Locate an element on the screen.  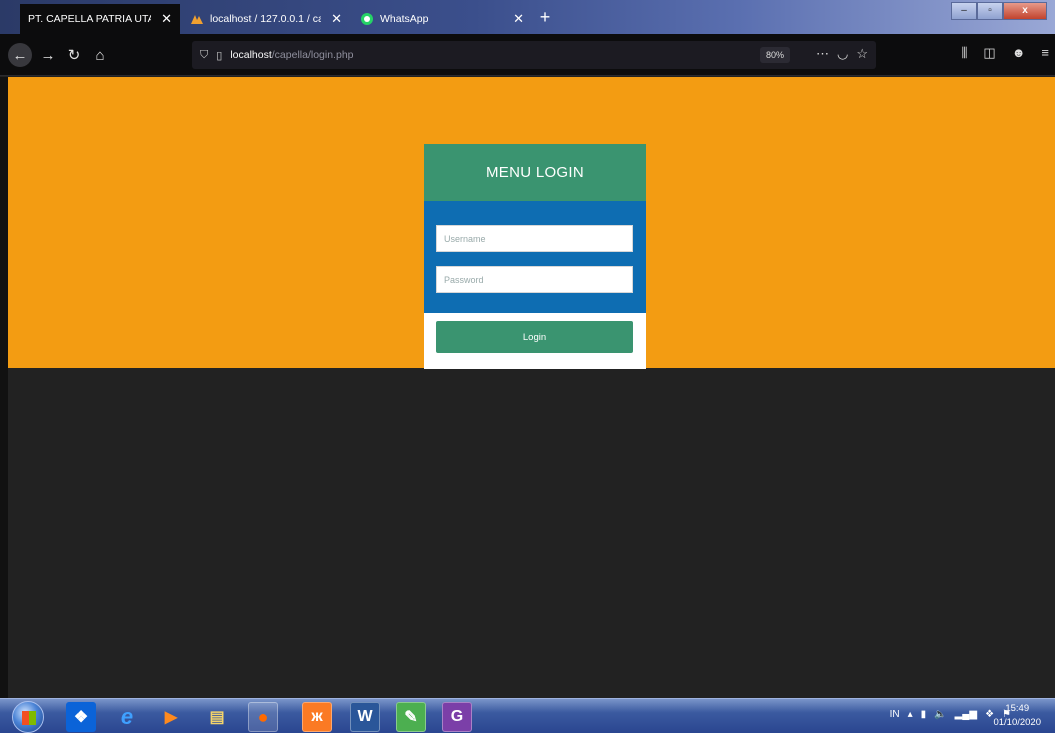
login-panel: MENU LOGIN Login is located at coordinates (535, 256).